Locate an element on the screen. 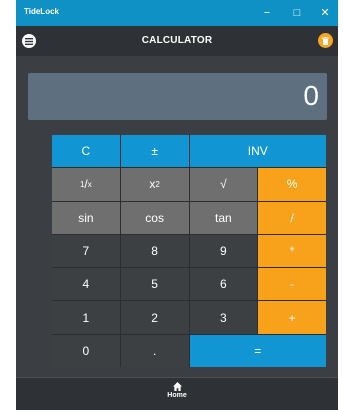  multiply-button: * is located at coordinates (292, 251).